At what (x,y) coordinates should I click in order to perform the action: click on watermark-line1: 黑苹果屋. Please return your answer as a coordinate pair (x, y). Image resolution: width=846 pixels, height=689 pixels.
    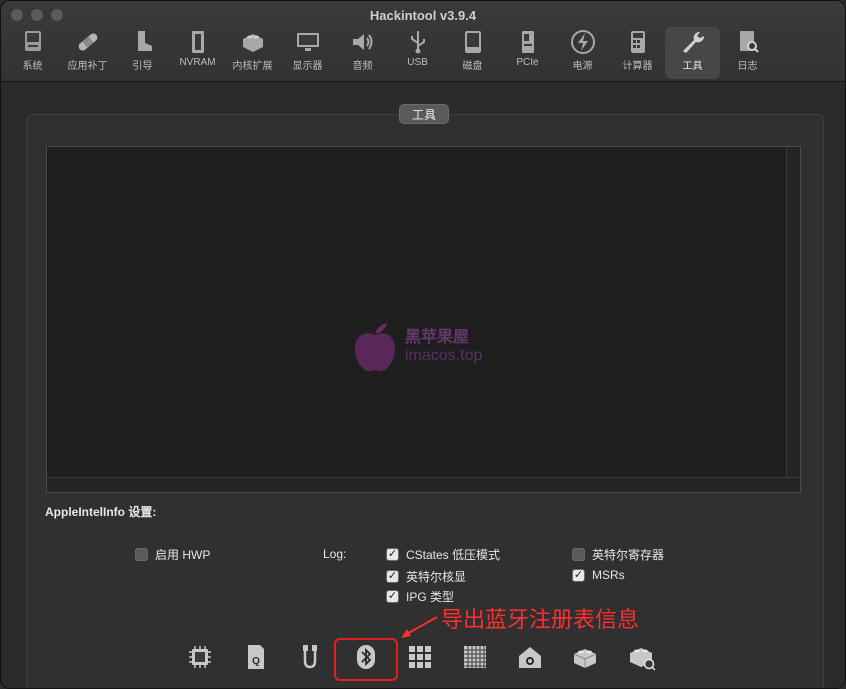
    Looking at the image, I should click on (437, 337).